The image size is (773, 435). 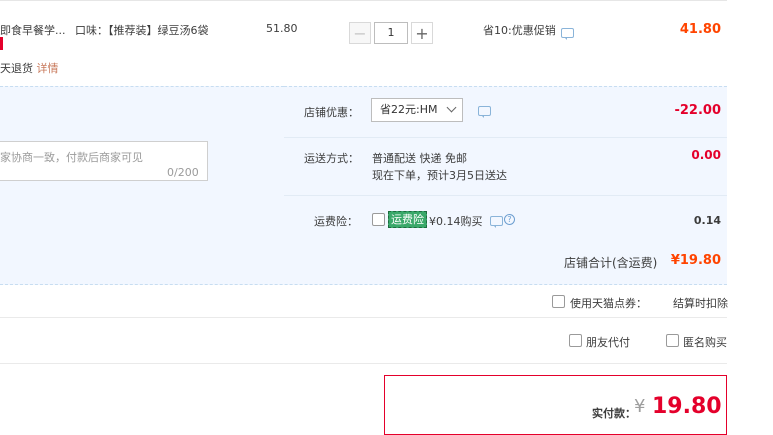 What do you see at coordinates (451, 107) in the screenshot?
I see `chevron-down-icon` at bounding box center [451, 107].